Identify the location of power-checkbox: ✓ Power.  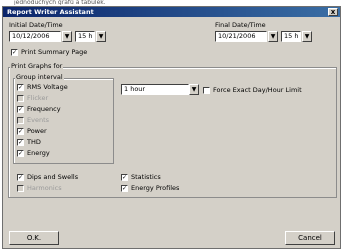
(32, 131).